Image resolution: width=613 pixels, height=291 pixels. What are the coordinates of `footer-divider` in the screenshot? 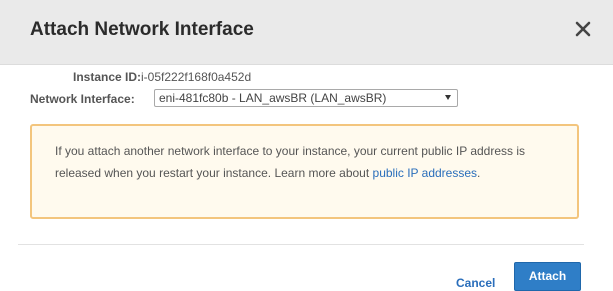 It's located at (301, 244).